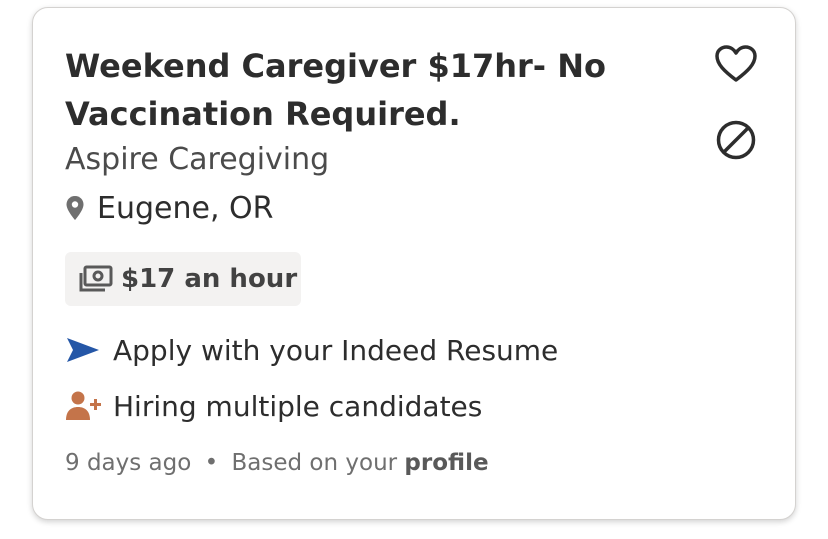 Image resolution: width=828 pixels, height=539 pixels. I want to click on not-interested-button, so click(736, 140).